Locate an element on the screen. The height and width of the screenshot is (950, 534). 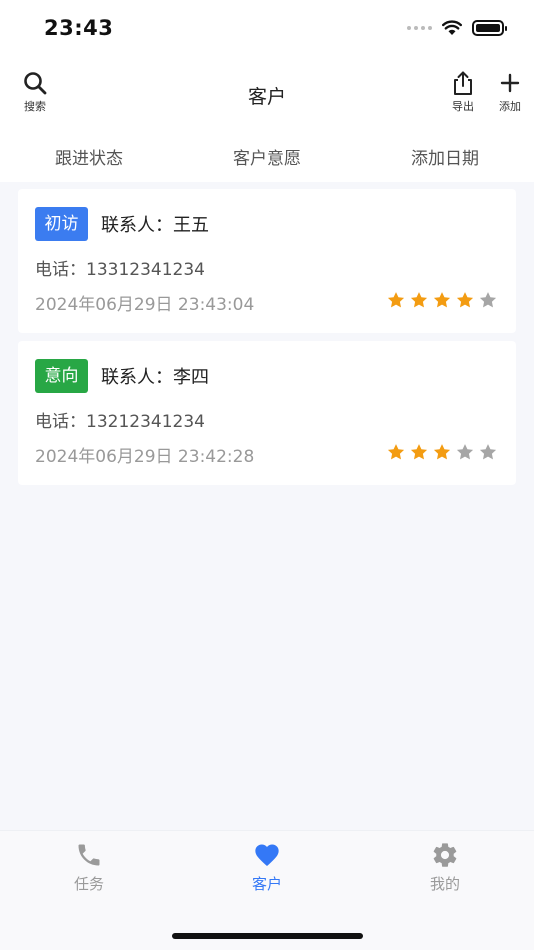
filter-customer-intent: 客户意愿 is located at coordinates (267, 155).